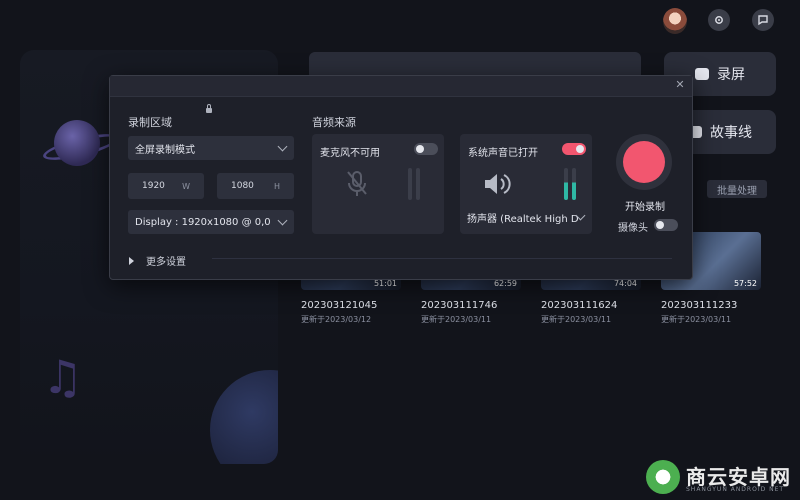 The image size is (800, 500). I want to click on width-value: 1920, so click(153, 186).